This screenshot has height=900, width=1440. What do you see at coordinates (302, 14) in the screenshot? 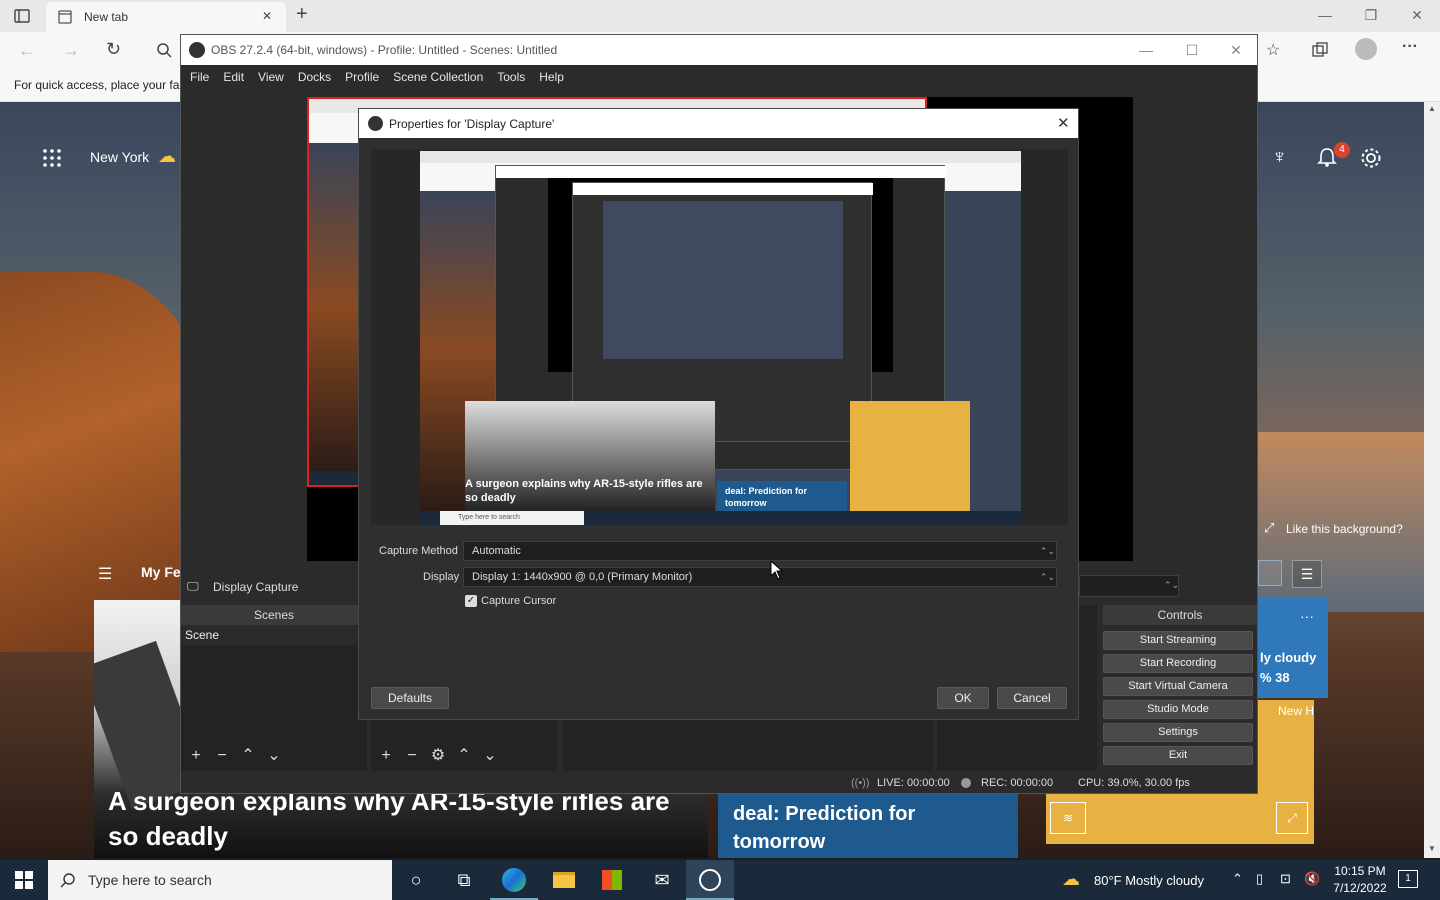
I see `new-tab-button: +` at bounding box center [302, 14].